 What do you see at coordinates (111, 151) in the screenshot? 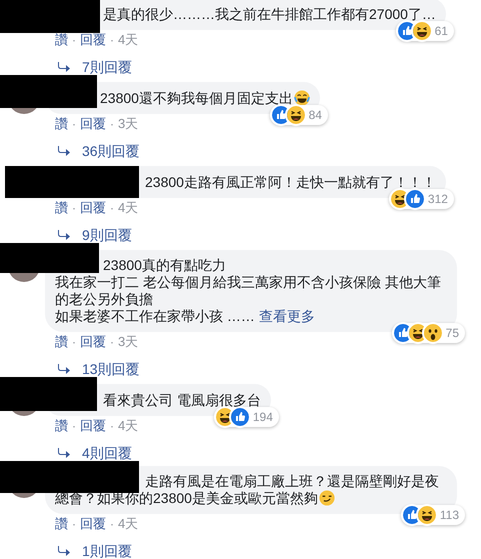
I see `view-replies-link: 36則回覆` at bounding box center [111, 151].